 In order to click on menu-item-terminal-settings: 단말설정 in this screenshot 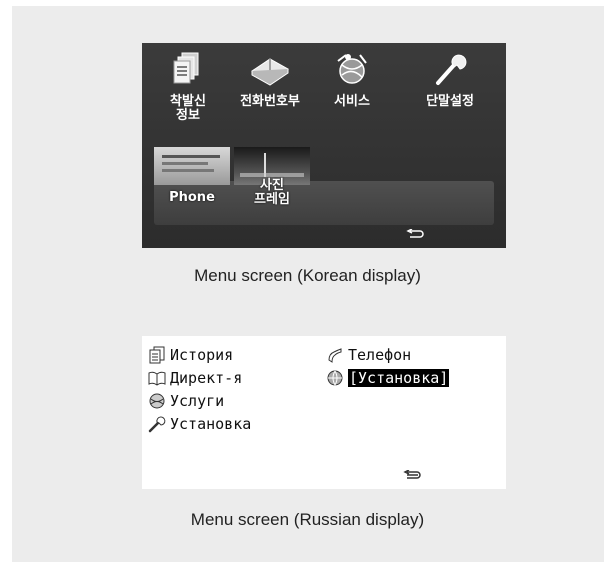, I will do `click(450, 91)`.